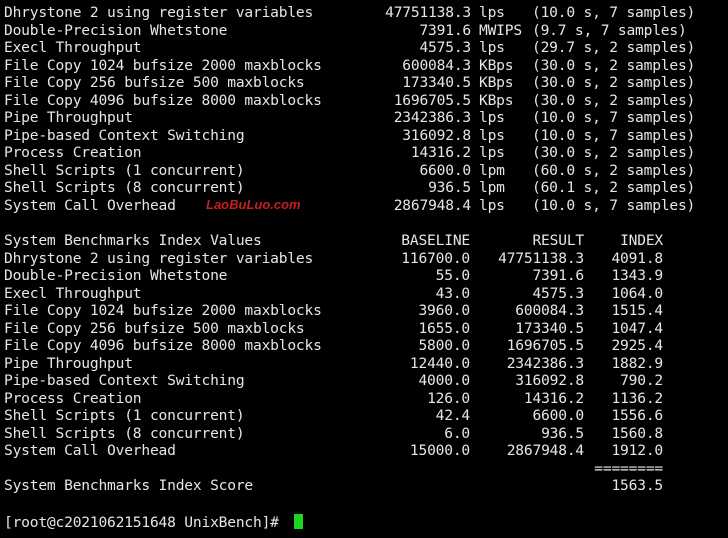  What do you see at coordinates (445, 30) in the screenshot?
I see `result-value: 7391.6` at bounding box center [445, 30].